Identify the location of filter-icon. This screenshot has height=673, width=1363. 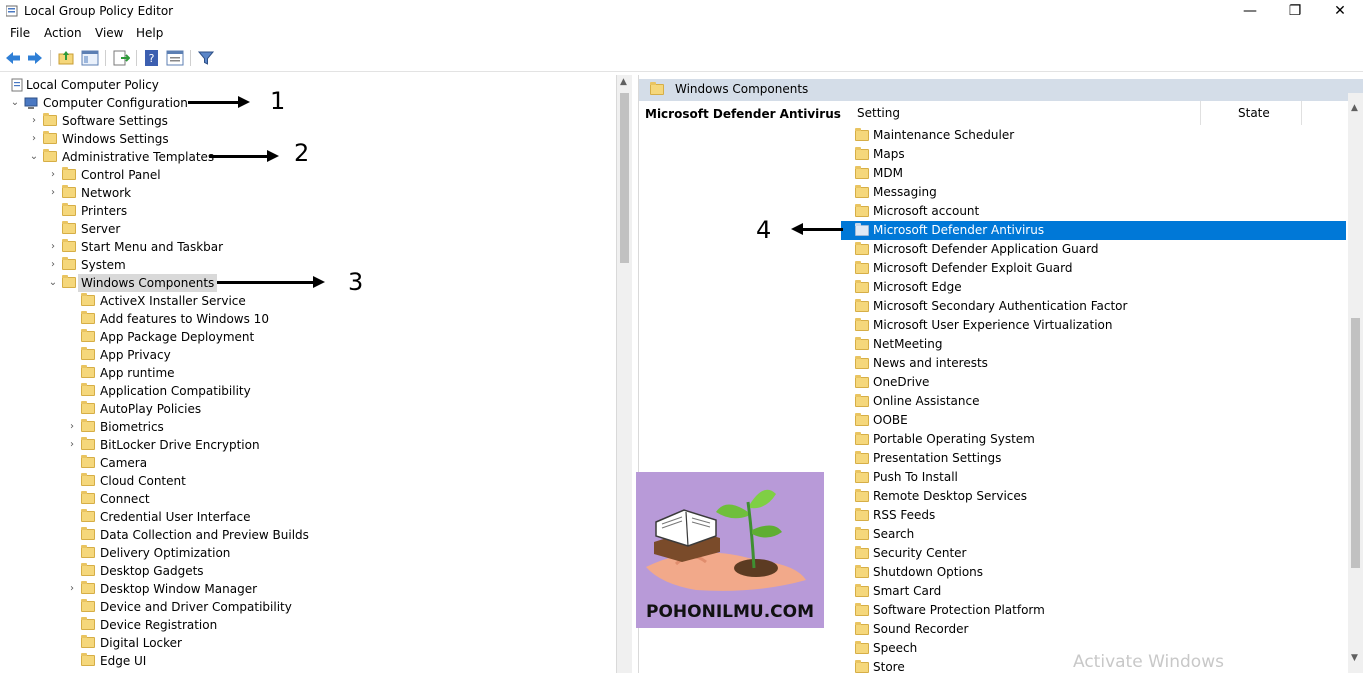
(206, 58).